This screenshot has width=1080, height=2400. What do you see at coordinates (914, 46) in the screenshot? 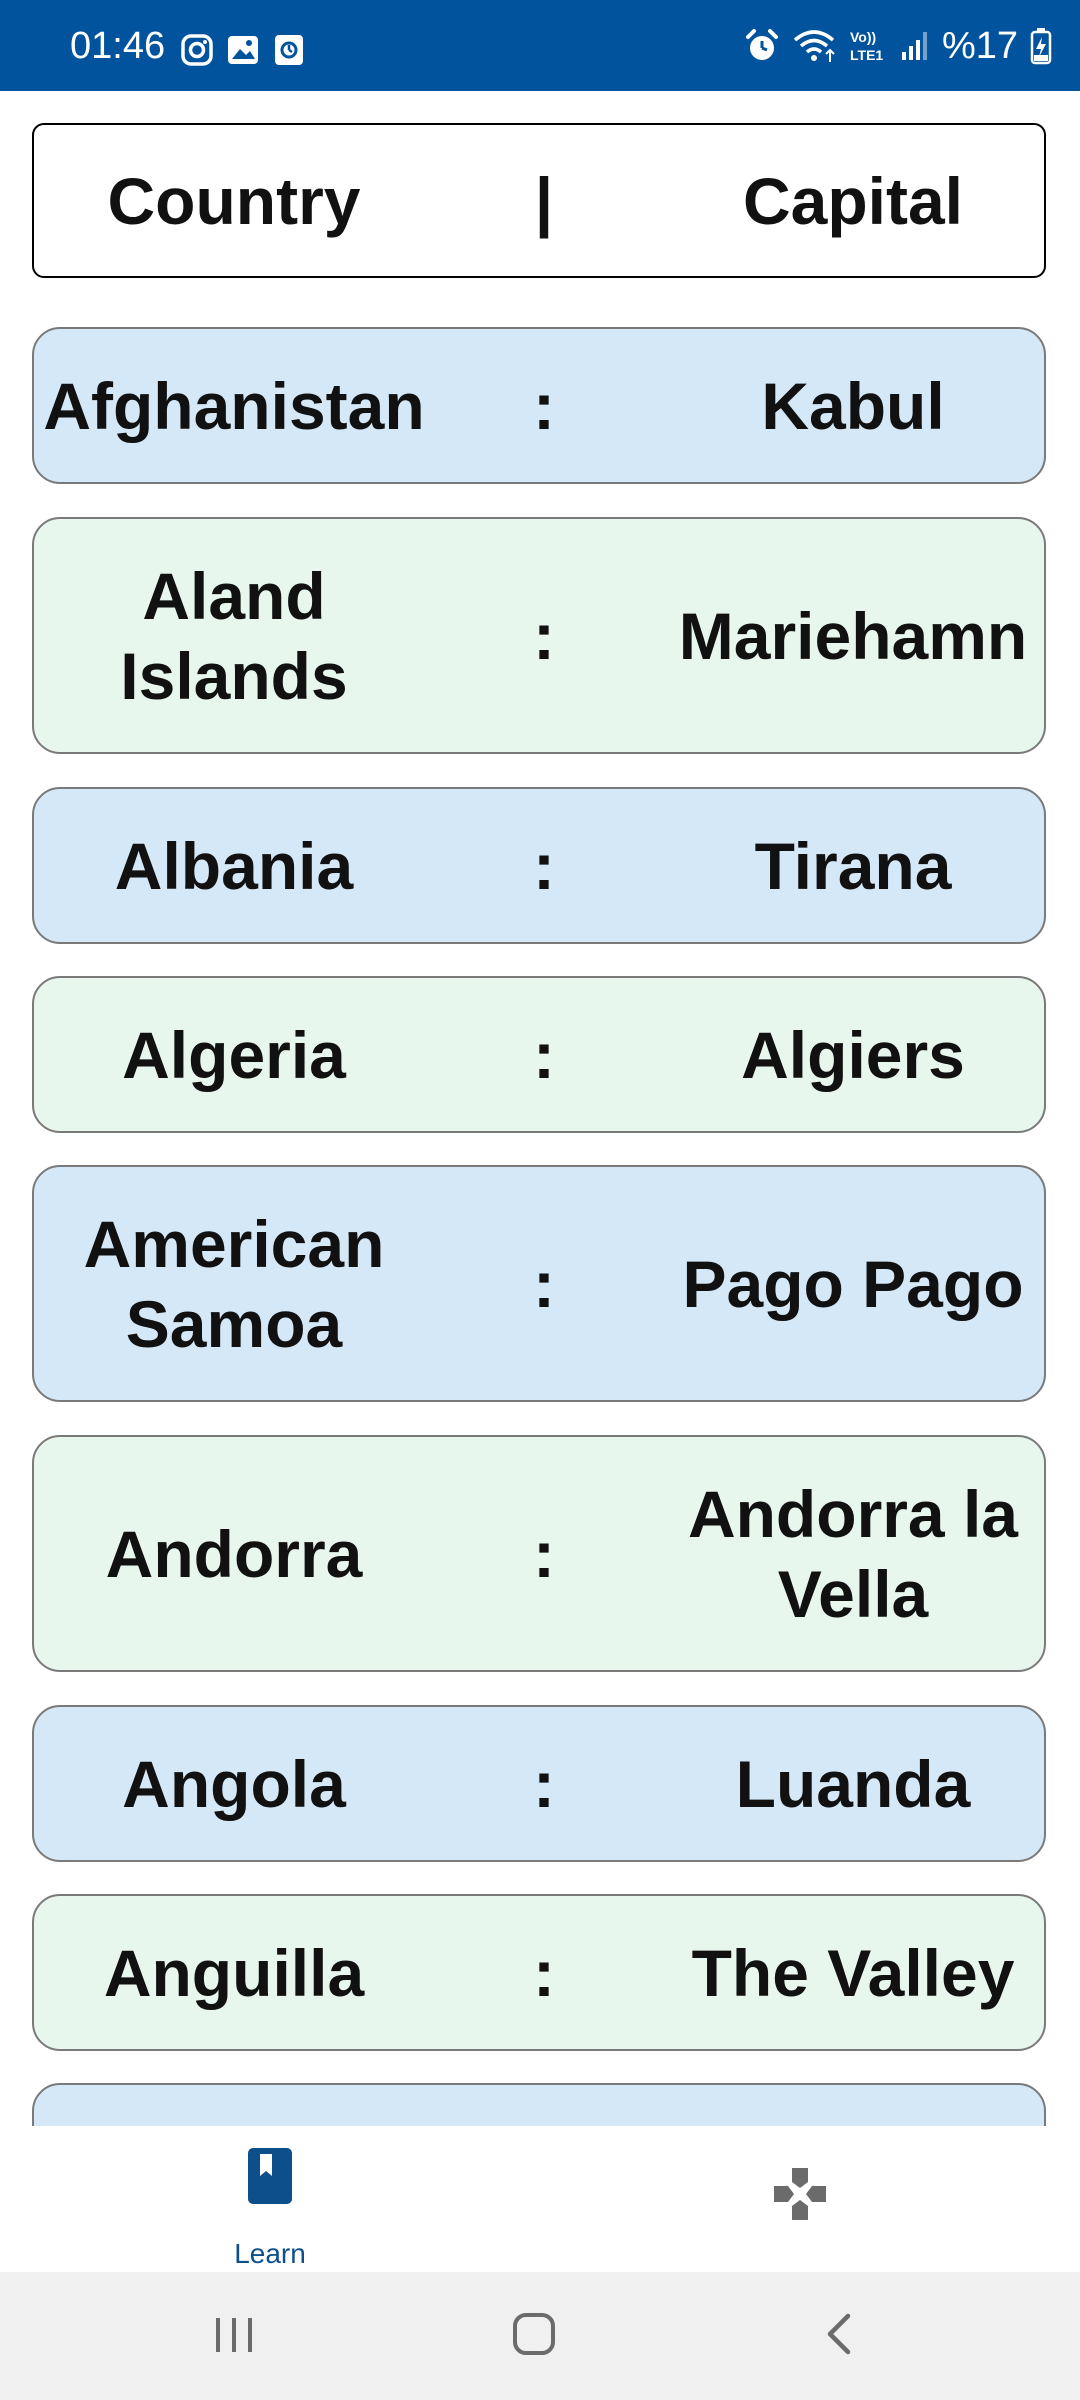
I see `signal-icon` at bounding box center [914, 46].